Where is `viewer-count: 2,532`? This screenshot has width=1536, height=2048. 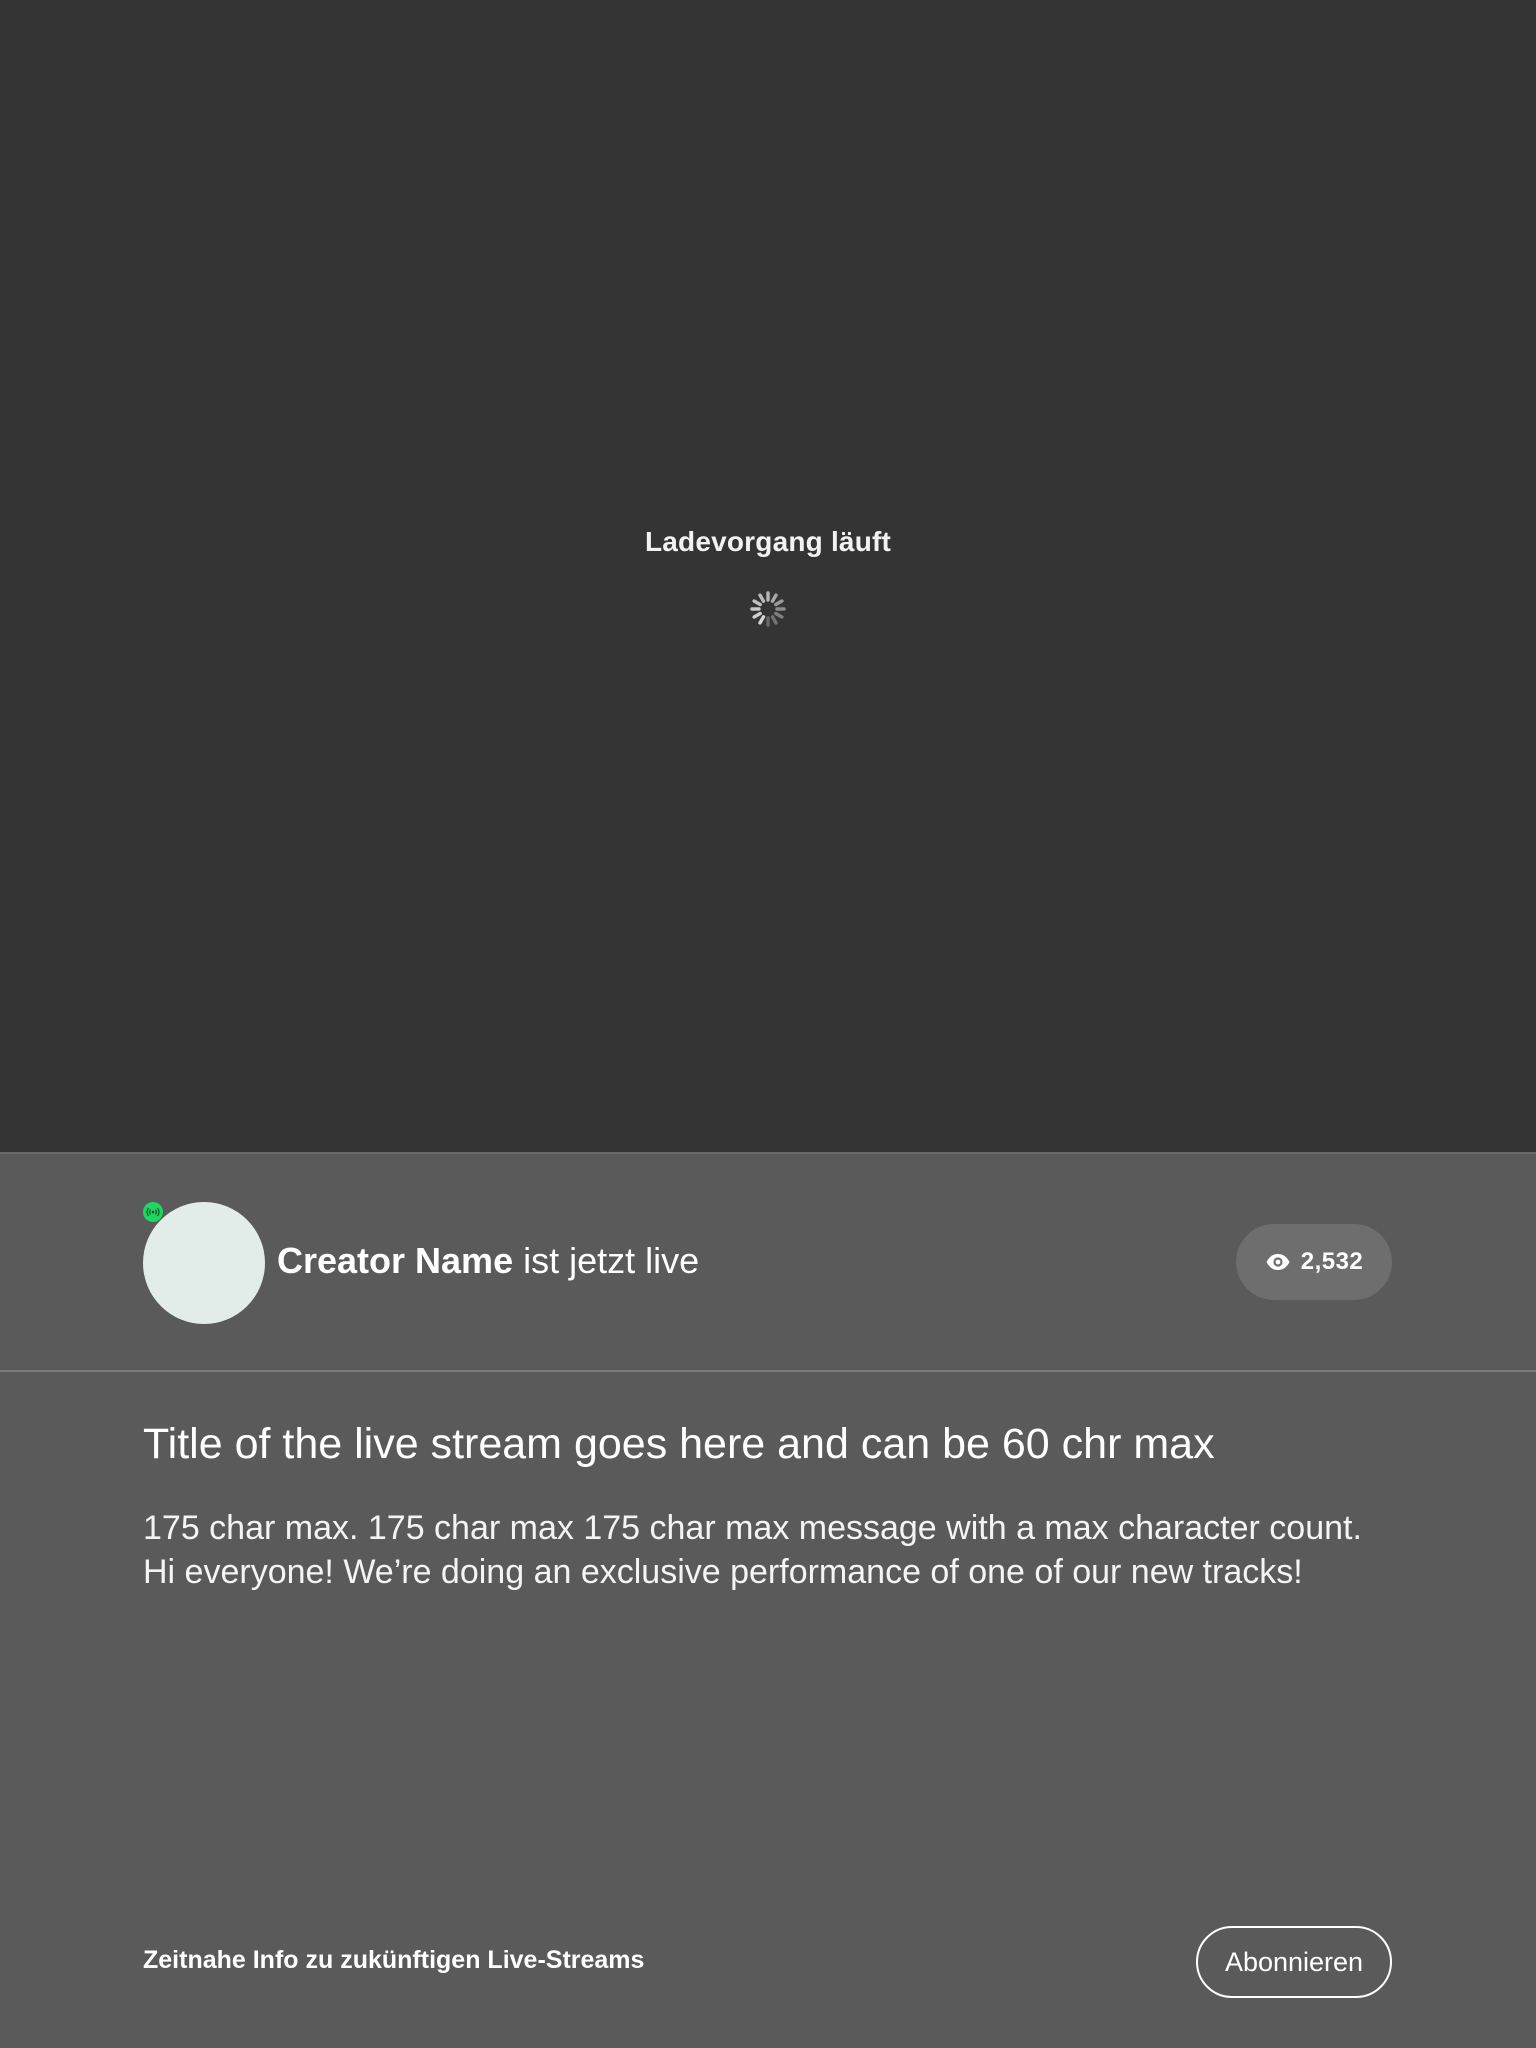 viewer-count: 2,532 is located at coordinates (1332, 1261).